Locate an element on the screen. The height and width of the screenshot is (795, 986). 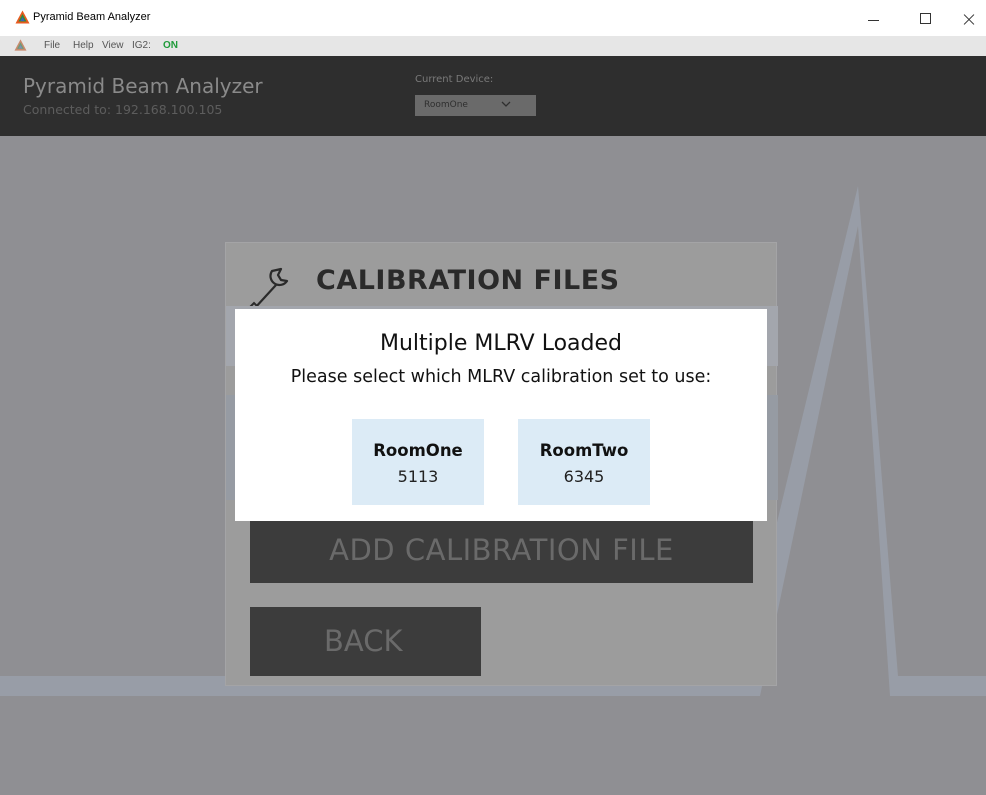
menu-file: File is located at coordinates (52, 45).